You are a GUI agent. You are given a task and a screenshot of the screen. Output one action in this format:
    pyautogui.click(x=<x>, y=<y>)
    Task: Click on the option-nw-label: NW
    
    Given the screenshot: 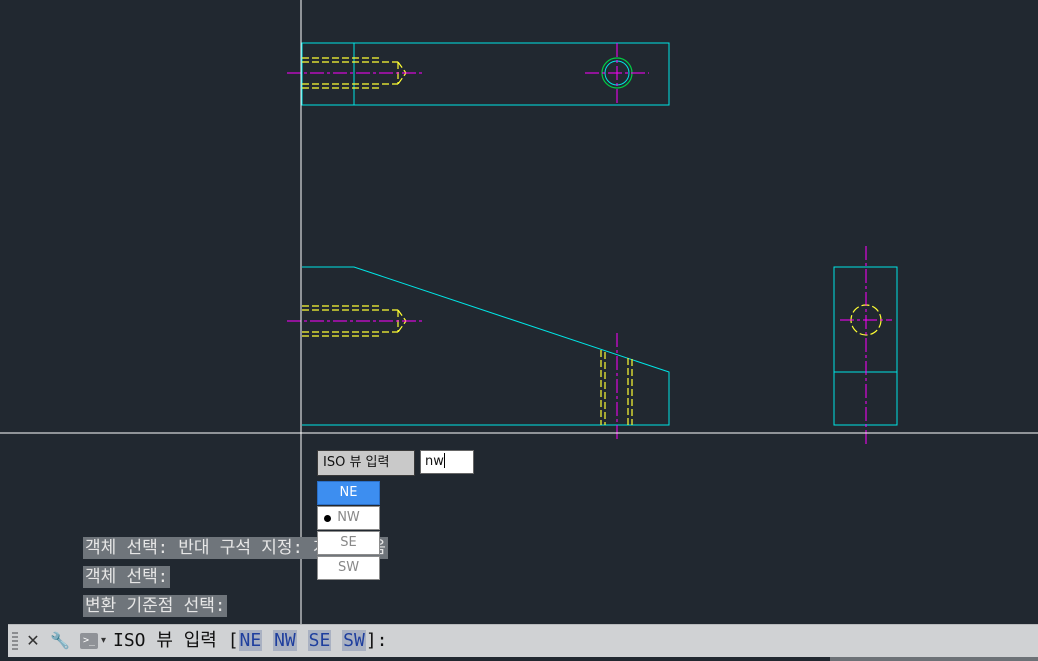 What is the action you would take?
    pyautogui.click(x=348, y=517)
    